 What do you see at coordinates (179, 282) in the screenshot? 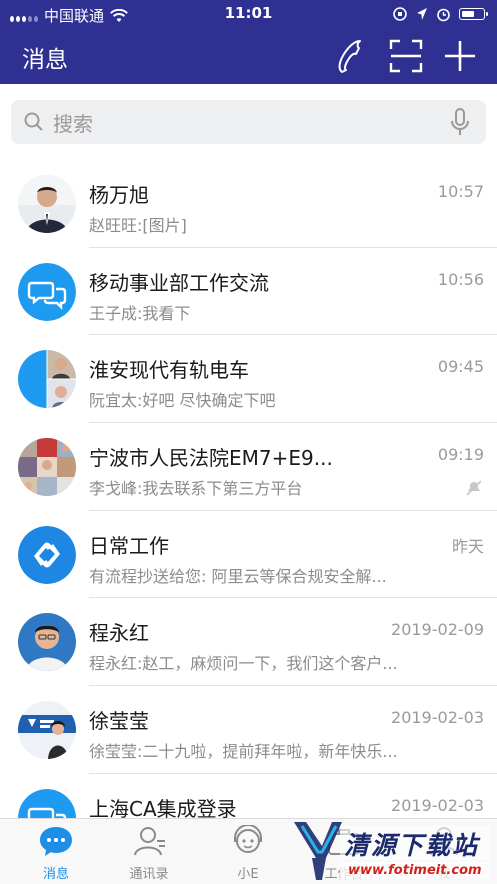
I see `conversation-name: 移动事业部工作交流` at bounding box center [179, 282].